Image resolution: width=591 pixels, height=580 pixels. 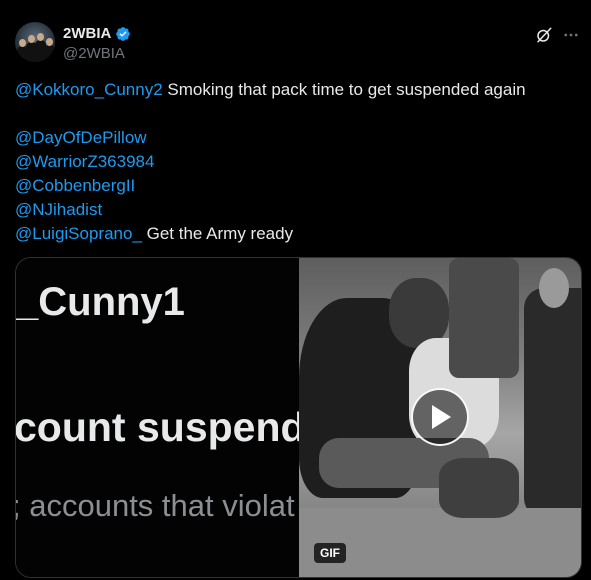 What do you see at coordinates (544, 35) in the screenshot?
I see `grok-icon` at bounding box center [544, 35].